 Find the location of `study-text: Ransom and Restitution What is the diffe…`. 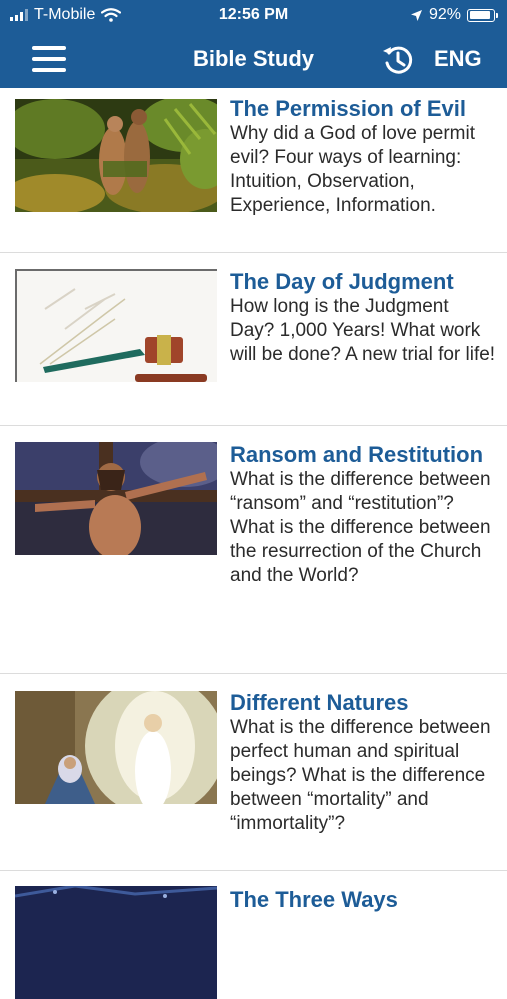

study-text: Ransom and Restitution What is the diffe… is located at coordinates (363, 515).